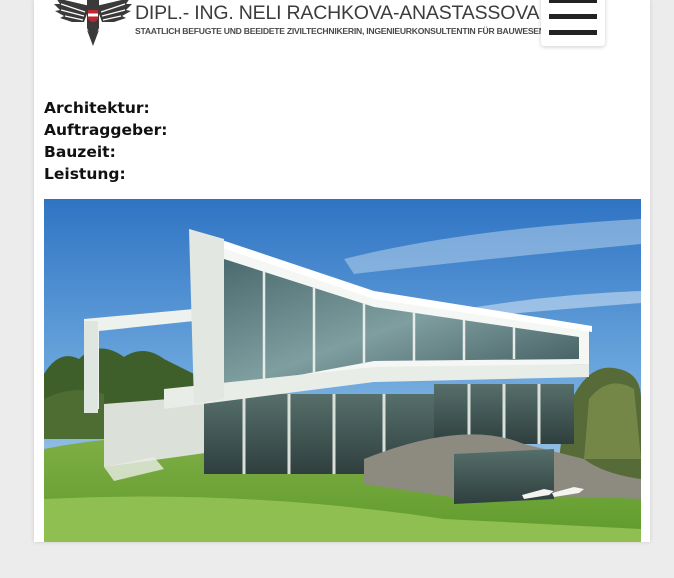 This screenshot has height=578, width=674. I want to click on architektur-label: Architektur:, so click(97, 108).